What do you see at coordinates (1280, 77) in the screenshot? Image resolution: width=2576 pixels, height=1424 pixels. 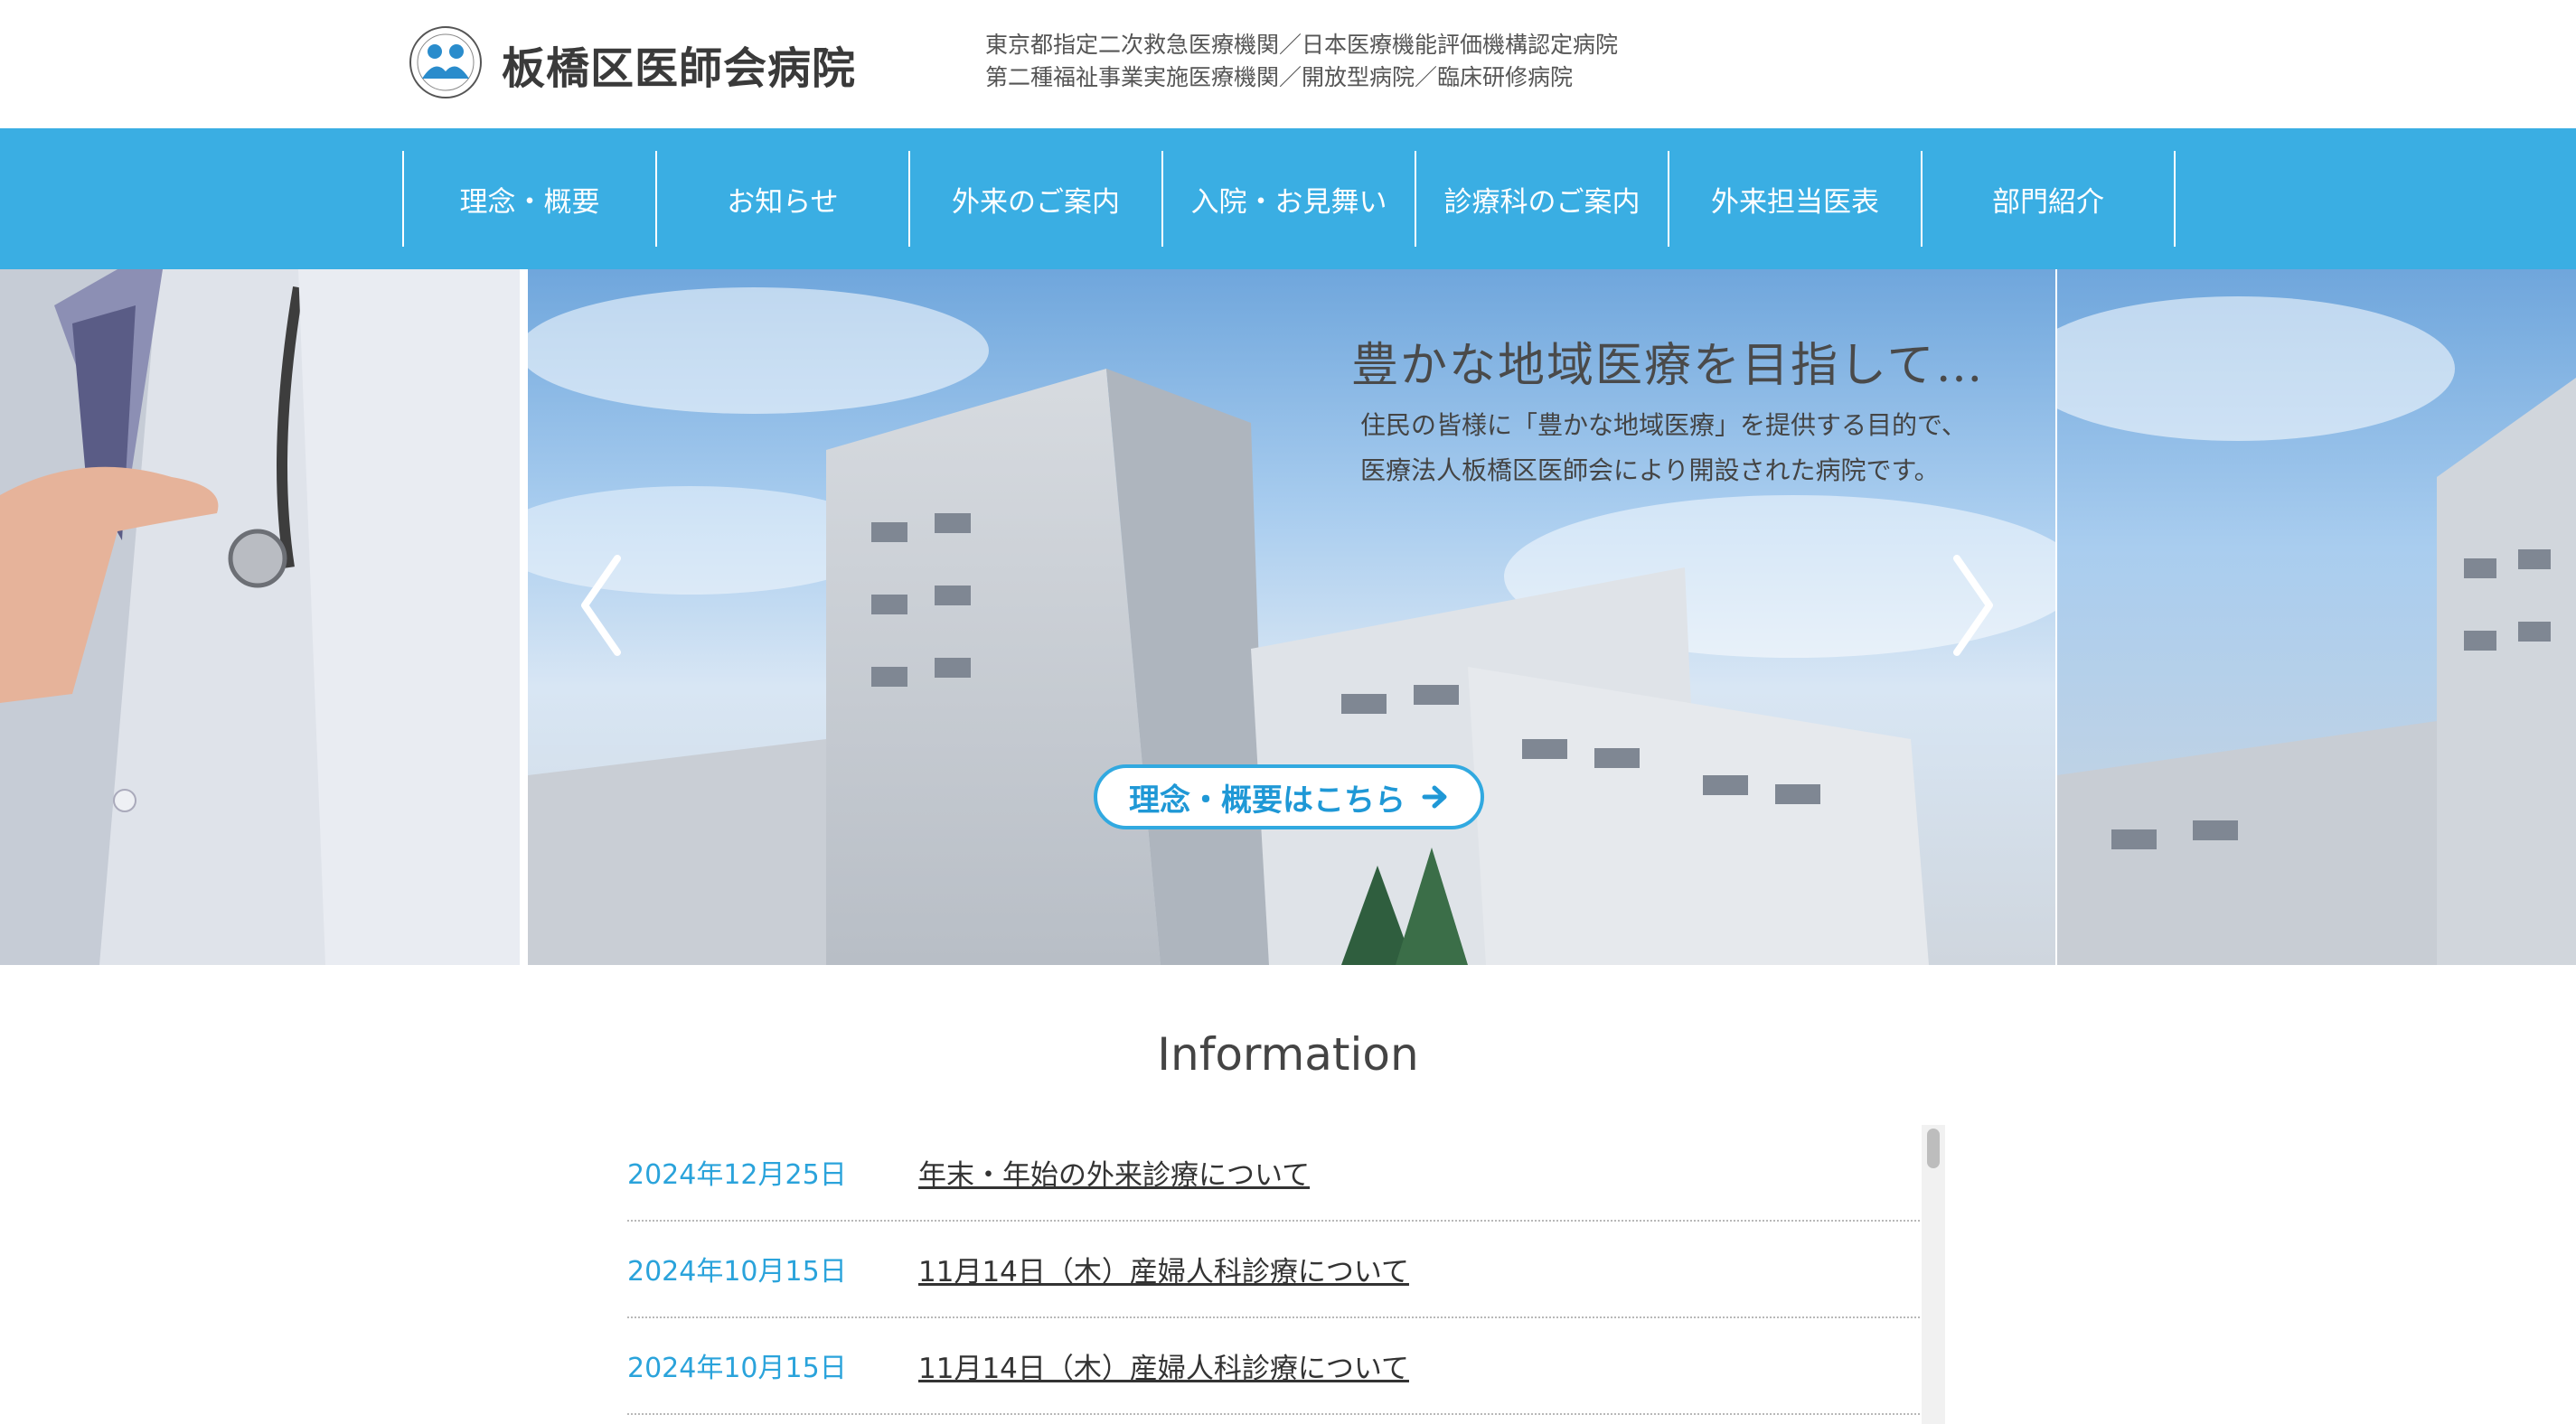 I see `designation-line-2: 第二種福祉事業実施医療機関／開放型病院／臨床研修病院` at bounding box center [1280, 77].